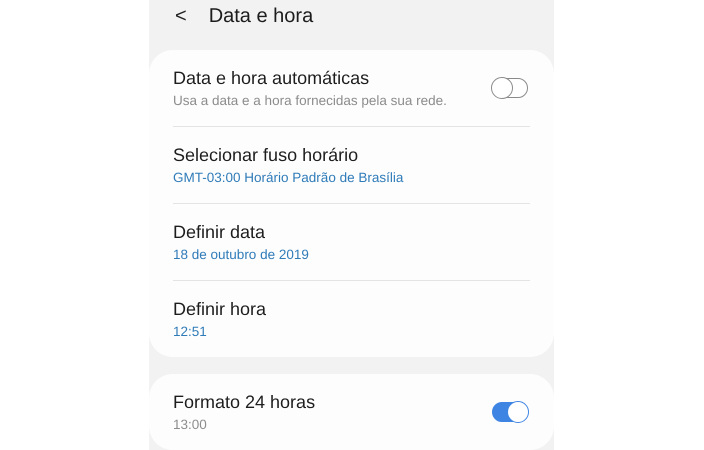 This screenshot has height=450, width=704. What do you see at coordinates (181, 16) in the screenshot?
I see `back-button: <` at bounding box center [181, 16].